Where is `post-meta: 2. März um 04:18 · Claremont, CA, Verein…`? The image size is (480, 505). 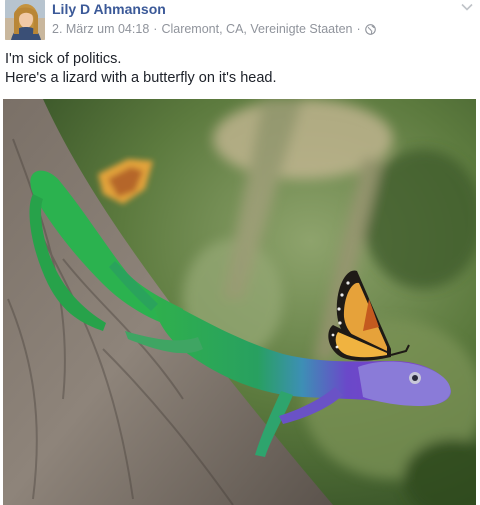
post-meta: 2. März um 04:18 · Claremont, CA, Verein… is located at coordinates (214, 29).